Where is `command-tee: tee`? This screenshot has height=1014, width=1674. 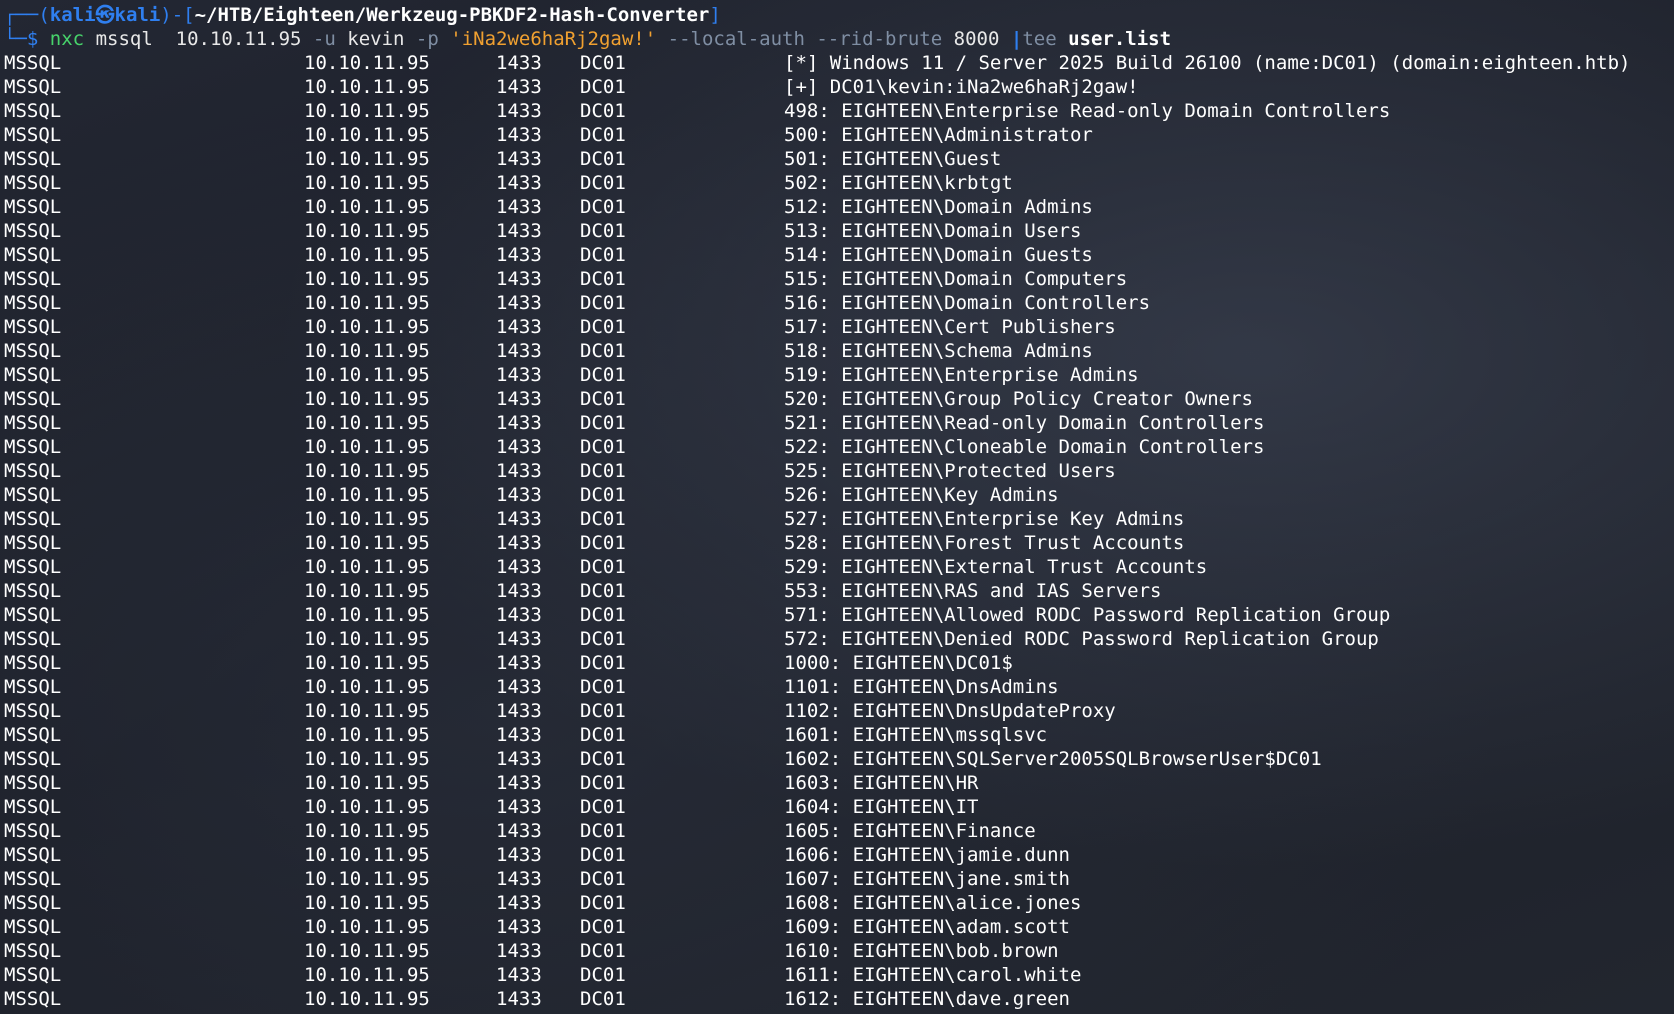
command-tee: tee is located at coordinates (1039, 39).